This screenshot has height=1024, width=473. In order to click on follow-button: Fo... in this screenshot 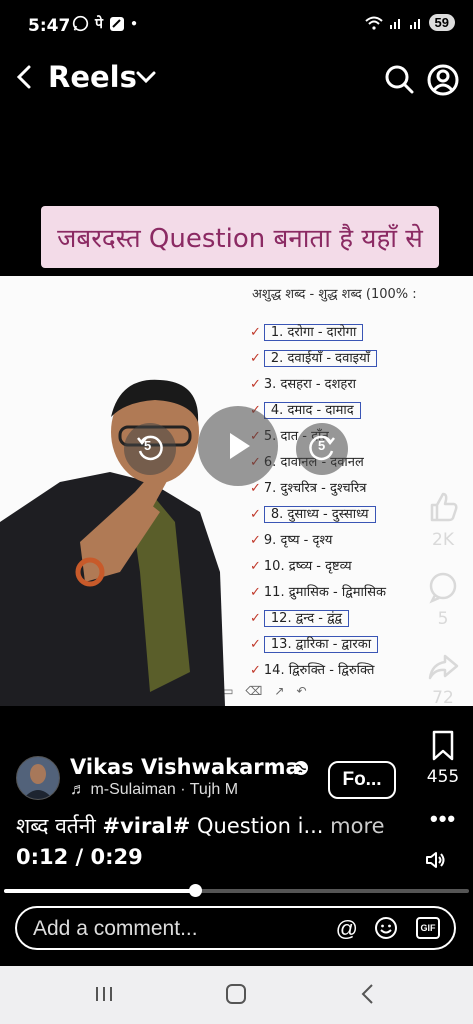, I will do `click(362, 780)`.